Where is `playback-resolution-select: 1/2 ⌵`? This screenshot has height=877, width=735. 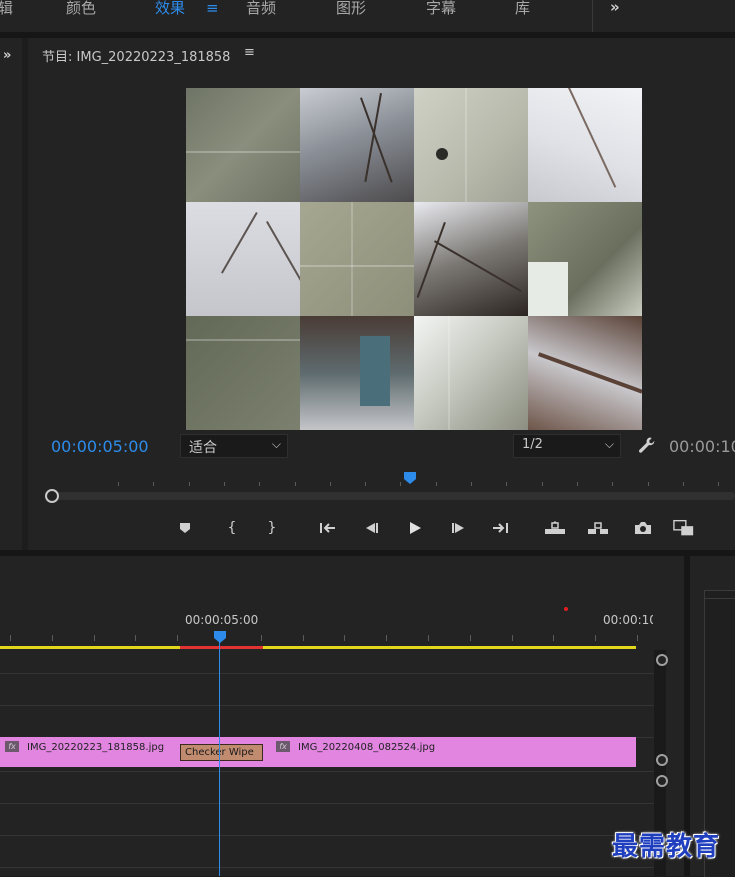 playback-resolution-select: 1/2 ⌵ is located at coordinates (567, 446).